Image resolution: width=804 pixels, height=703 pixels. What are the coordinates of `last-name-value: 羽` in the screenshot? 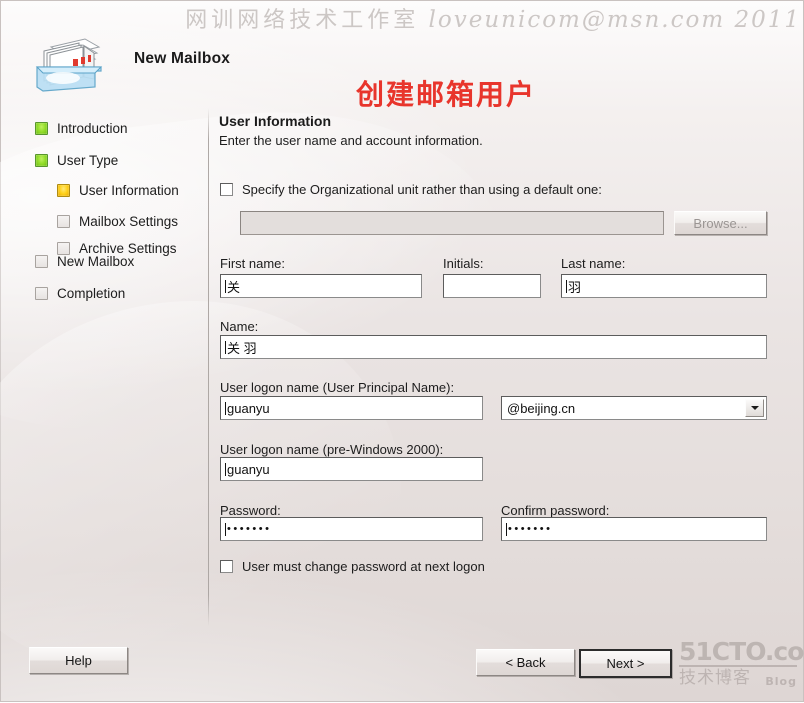 It's located at (575, 287).